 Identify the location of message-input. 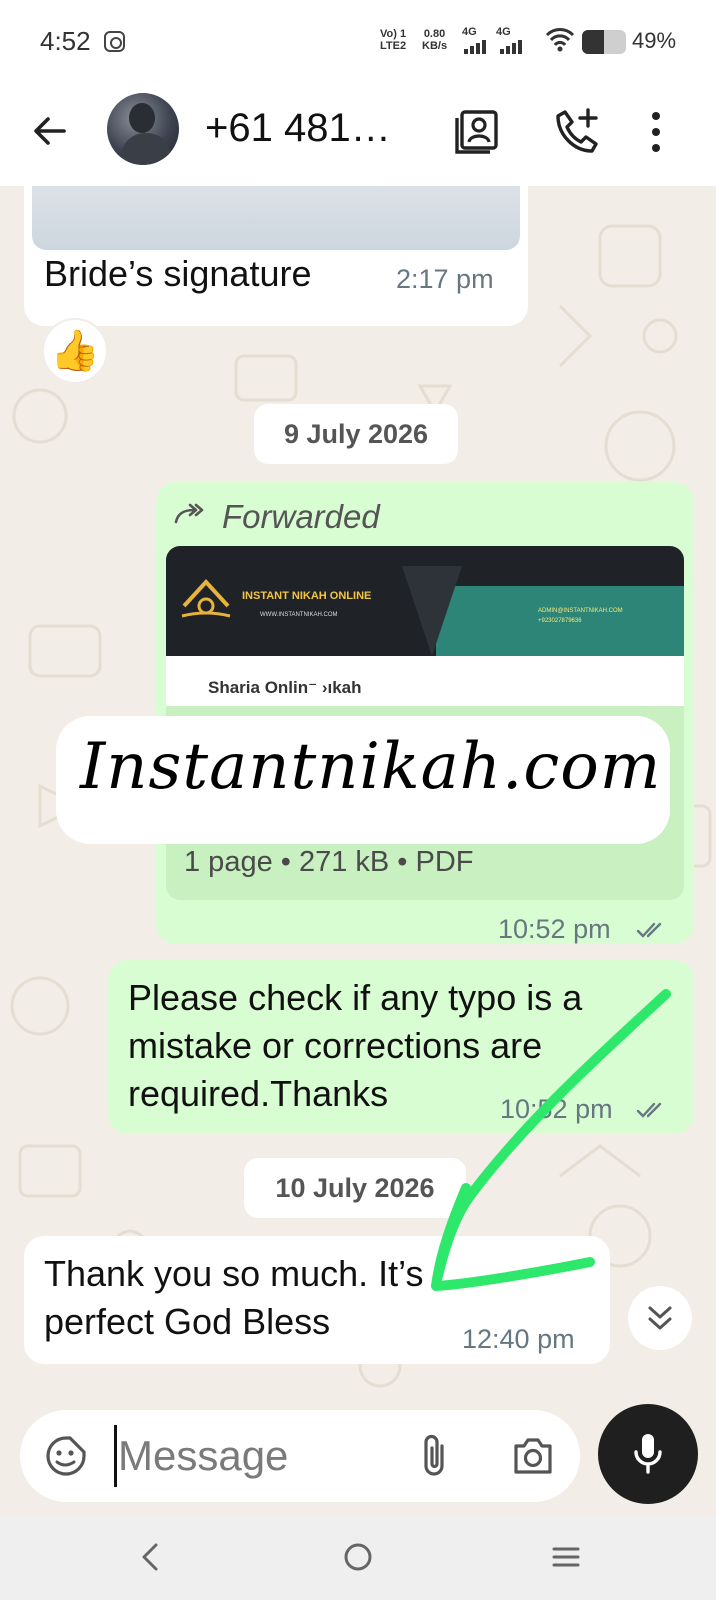
(253, 1456).